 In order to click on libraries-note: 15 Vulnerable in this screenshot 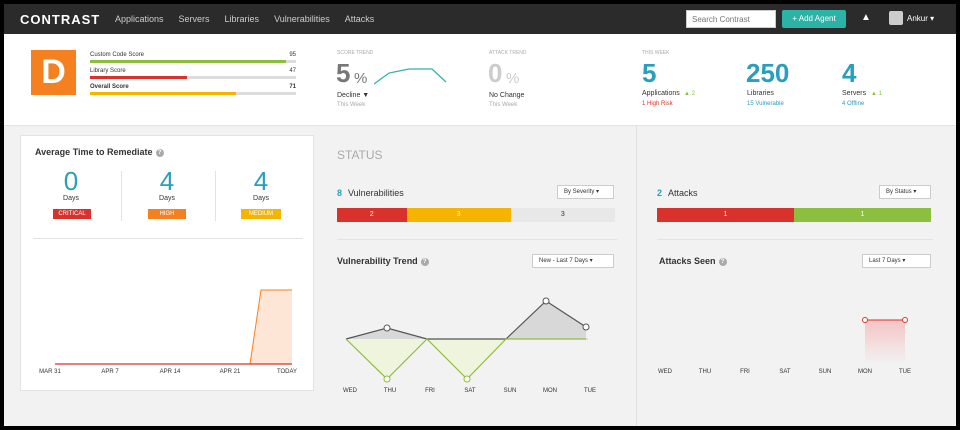, I will do `click(765, 104)`.